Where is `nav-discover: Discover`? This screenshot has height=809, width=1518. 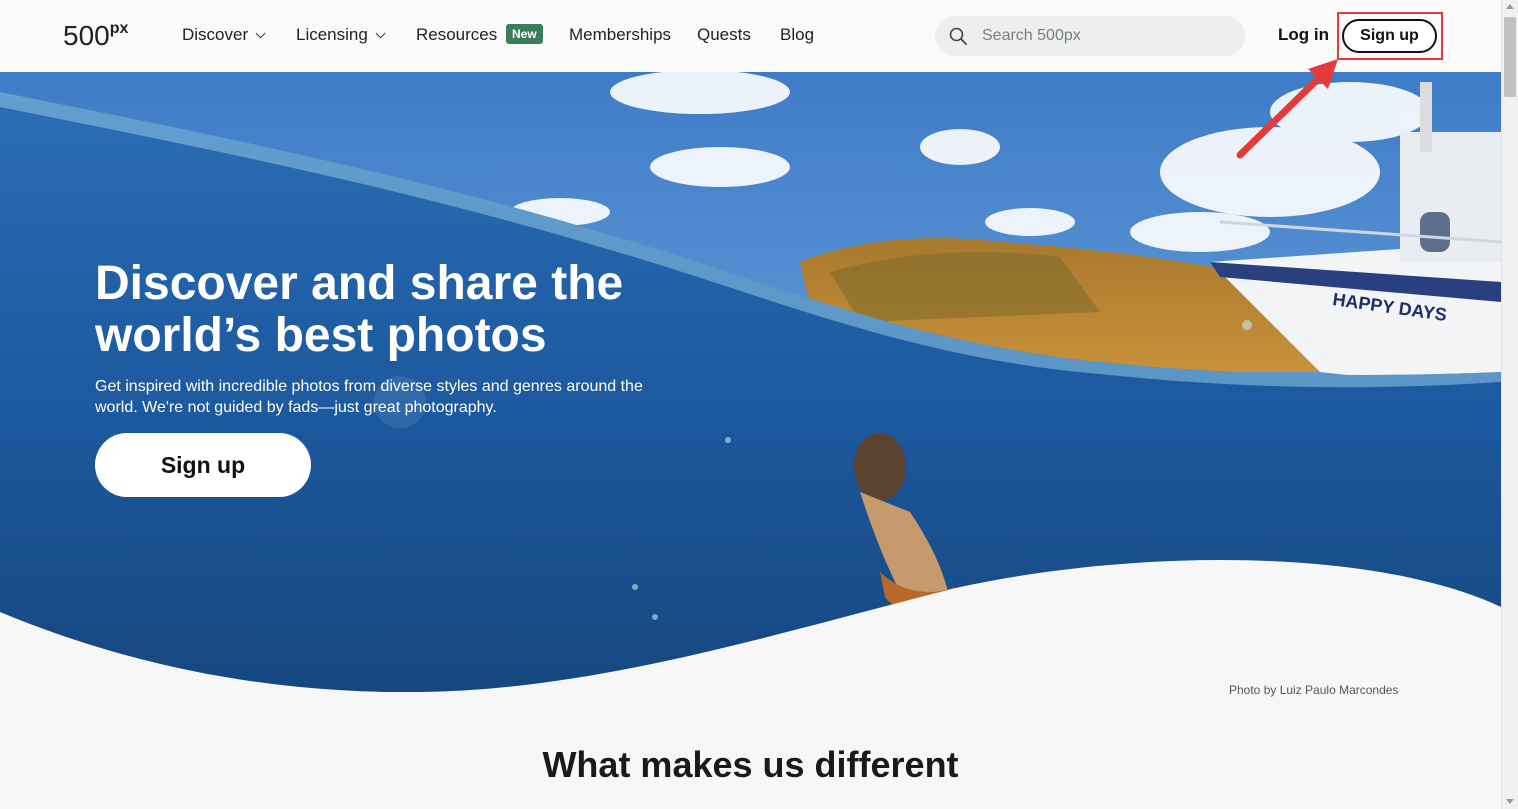
nav-discover: Discover is located at coordinates (224, 35).